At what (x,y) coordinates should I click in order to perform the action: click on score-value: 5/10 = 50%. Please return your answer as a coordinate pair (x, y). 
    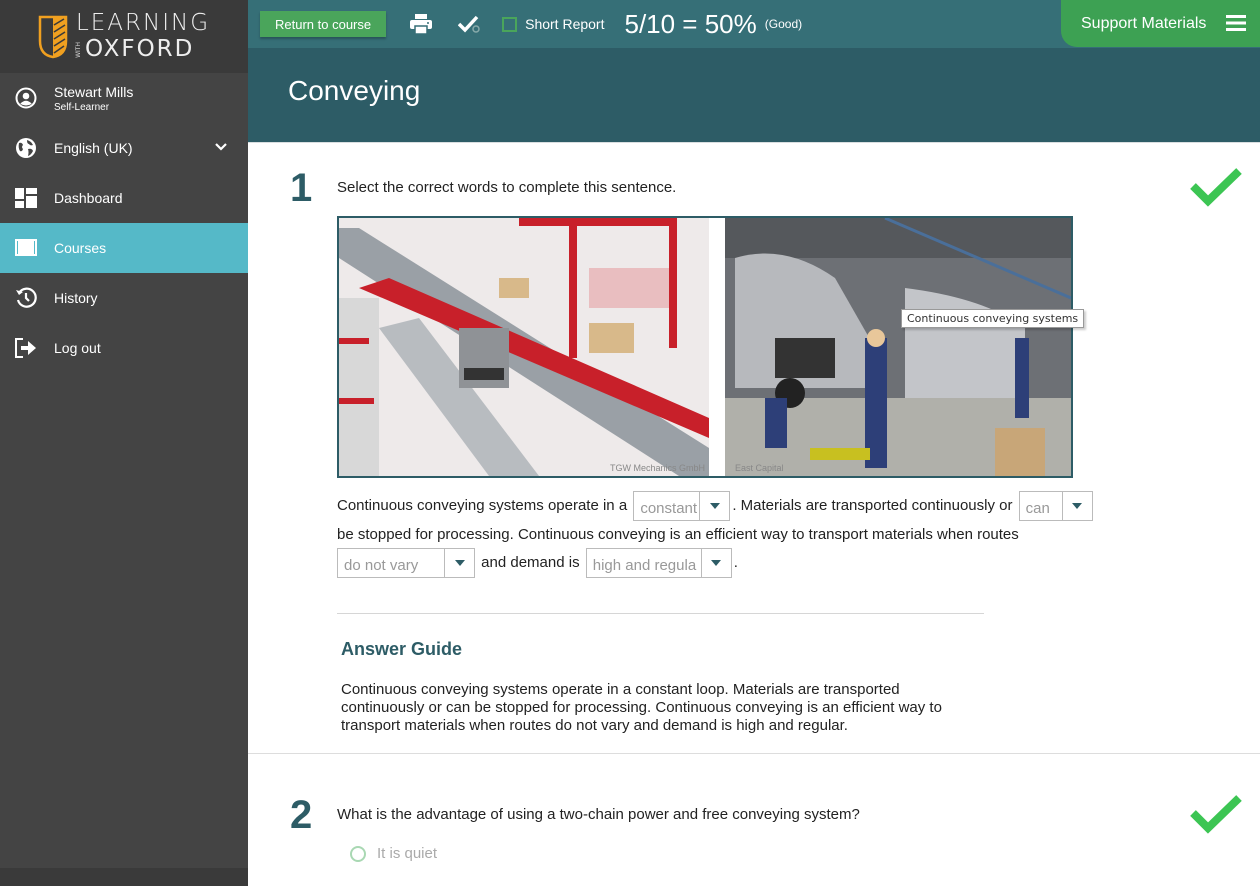
    Looking at the image, I should click on (690, 23).